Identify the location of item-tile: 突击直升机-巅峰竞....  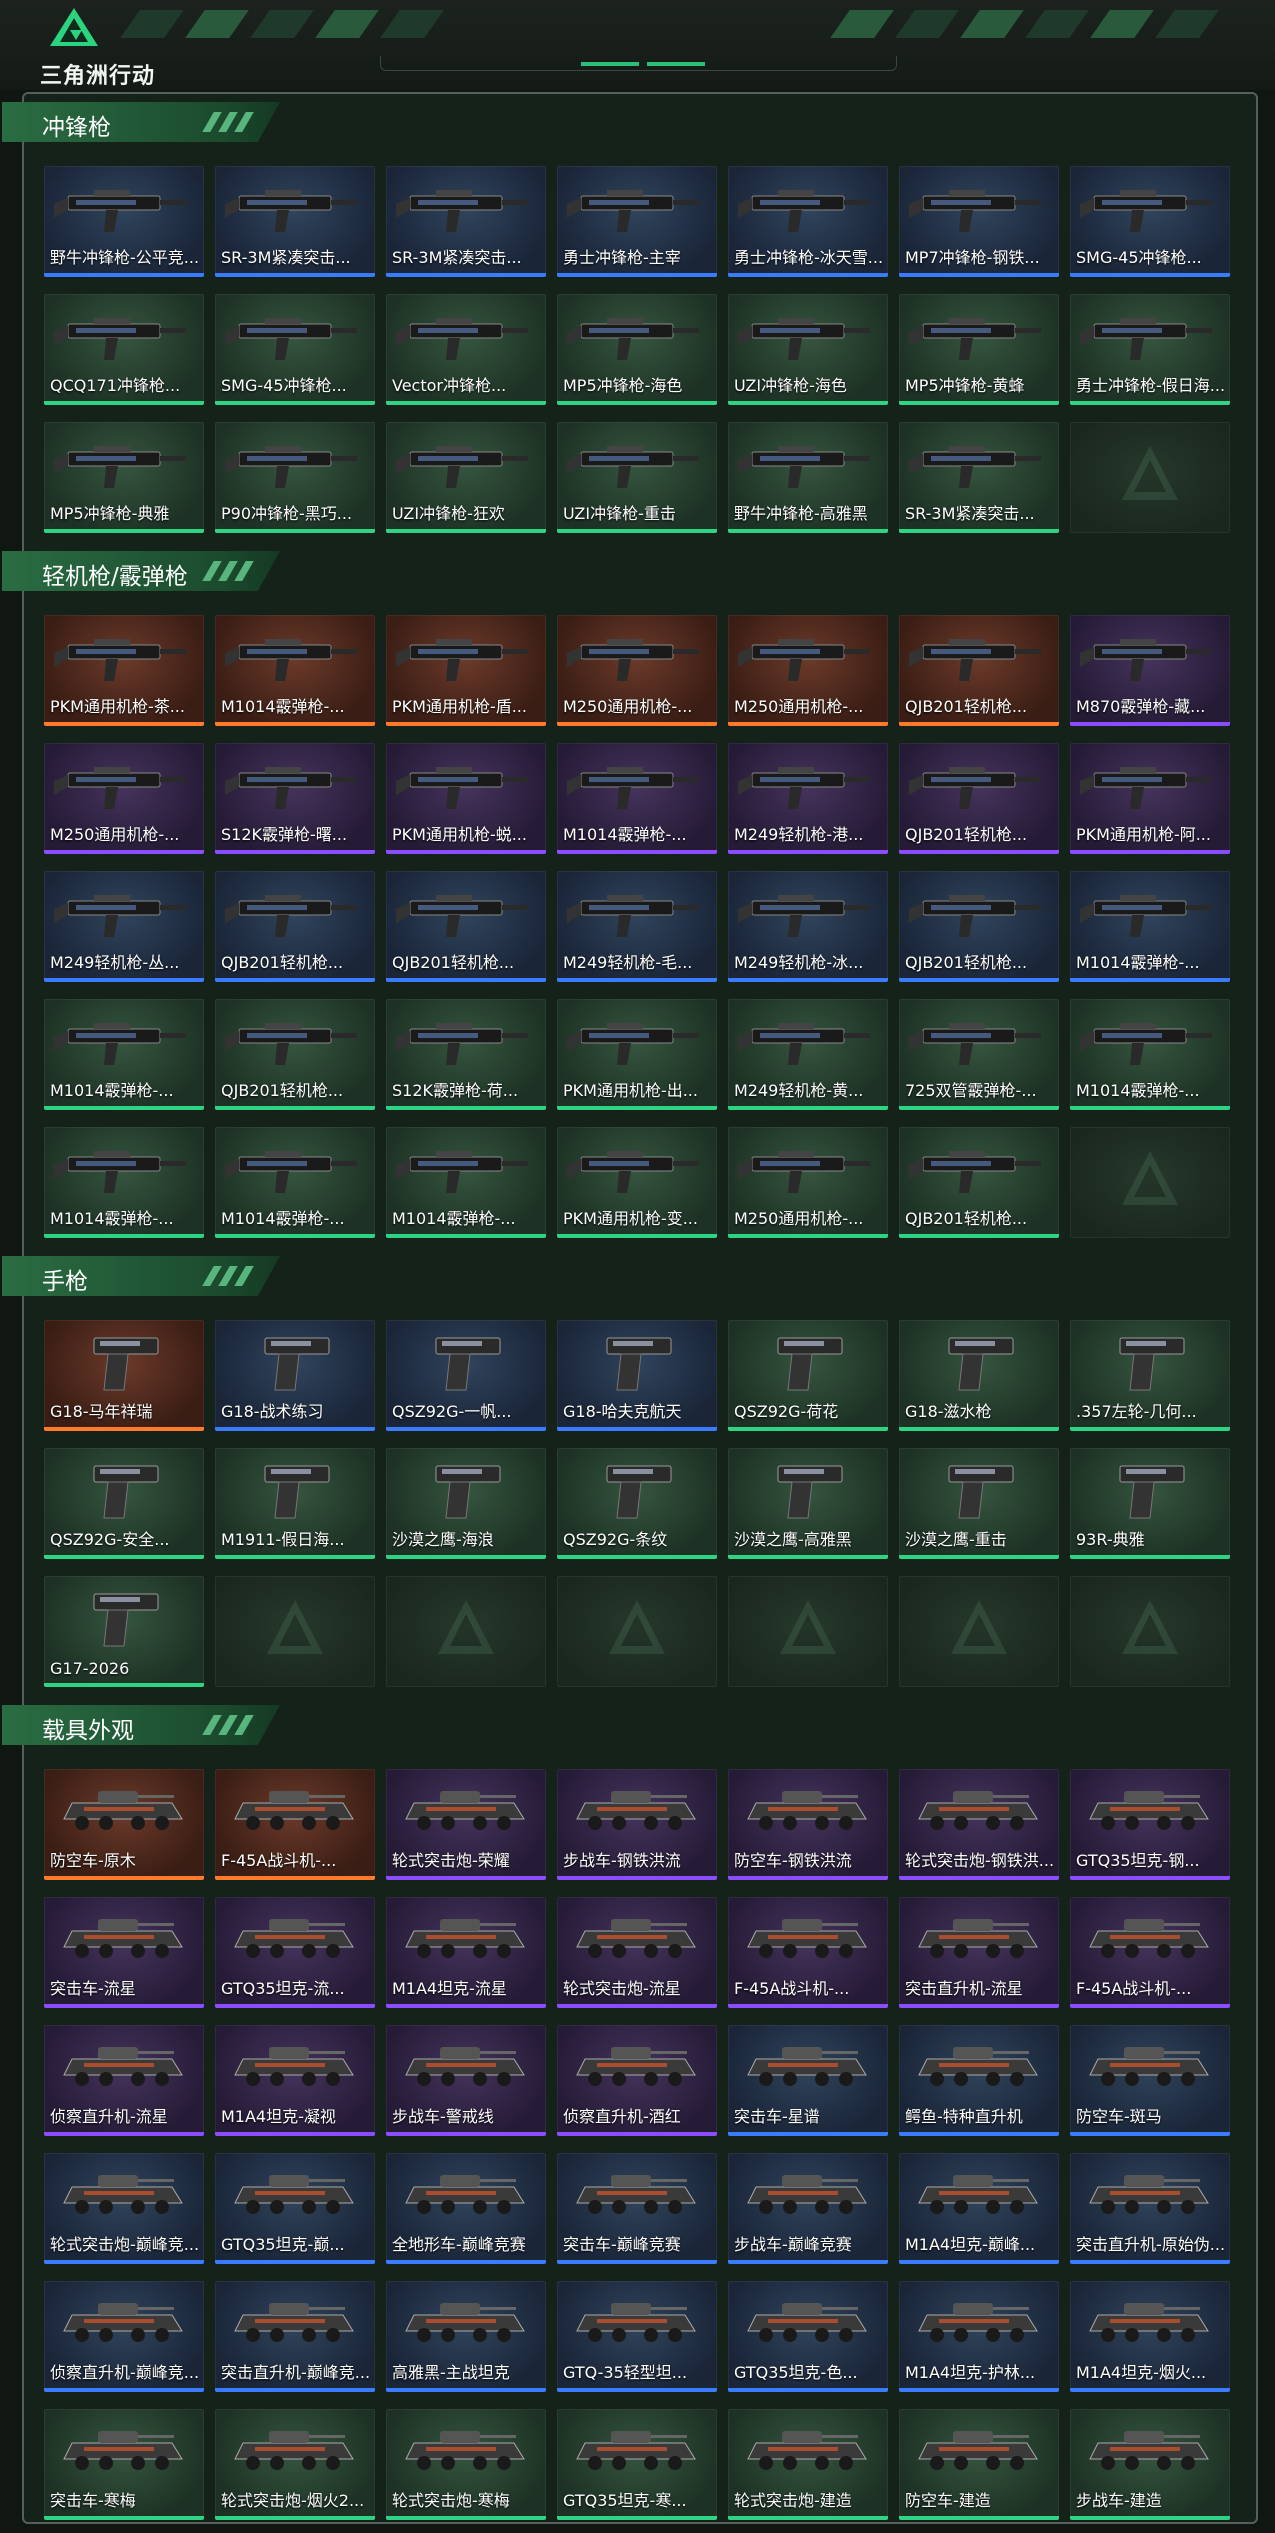
(295, 2336).